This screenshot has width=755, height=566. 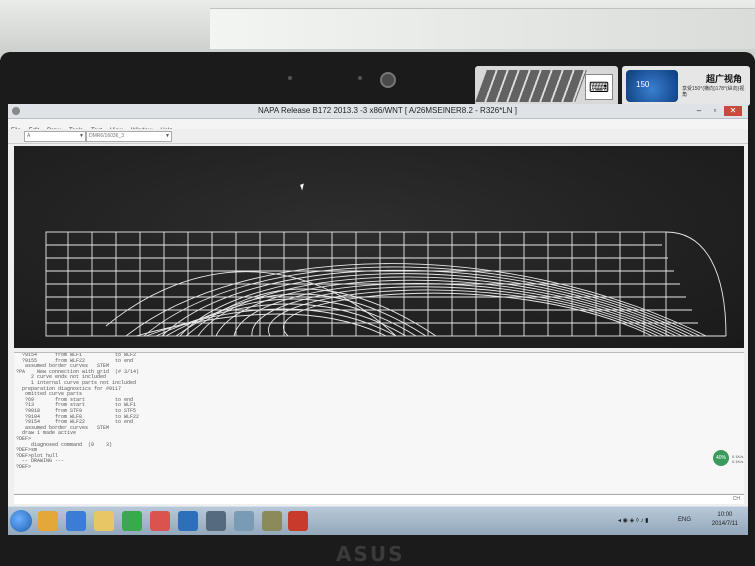 What do you see at coordinates (244, 521) in the screenshot?
I see `tool-icon` at bounding box center [244, 521].